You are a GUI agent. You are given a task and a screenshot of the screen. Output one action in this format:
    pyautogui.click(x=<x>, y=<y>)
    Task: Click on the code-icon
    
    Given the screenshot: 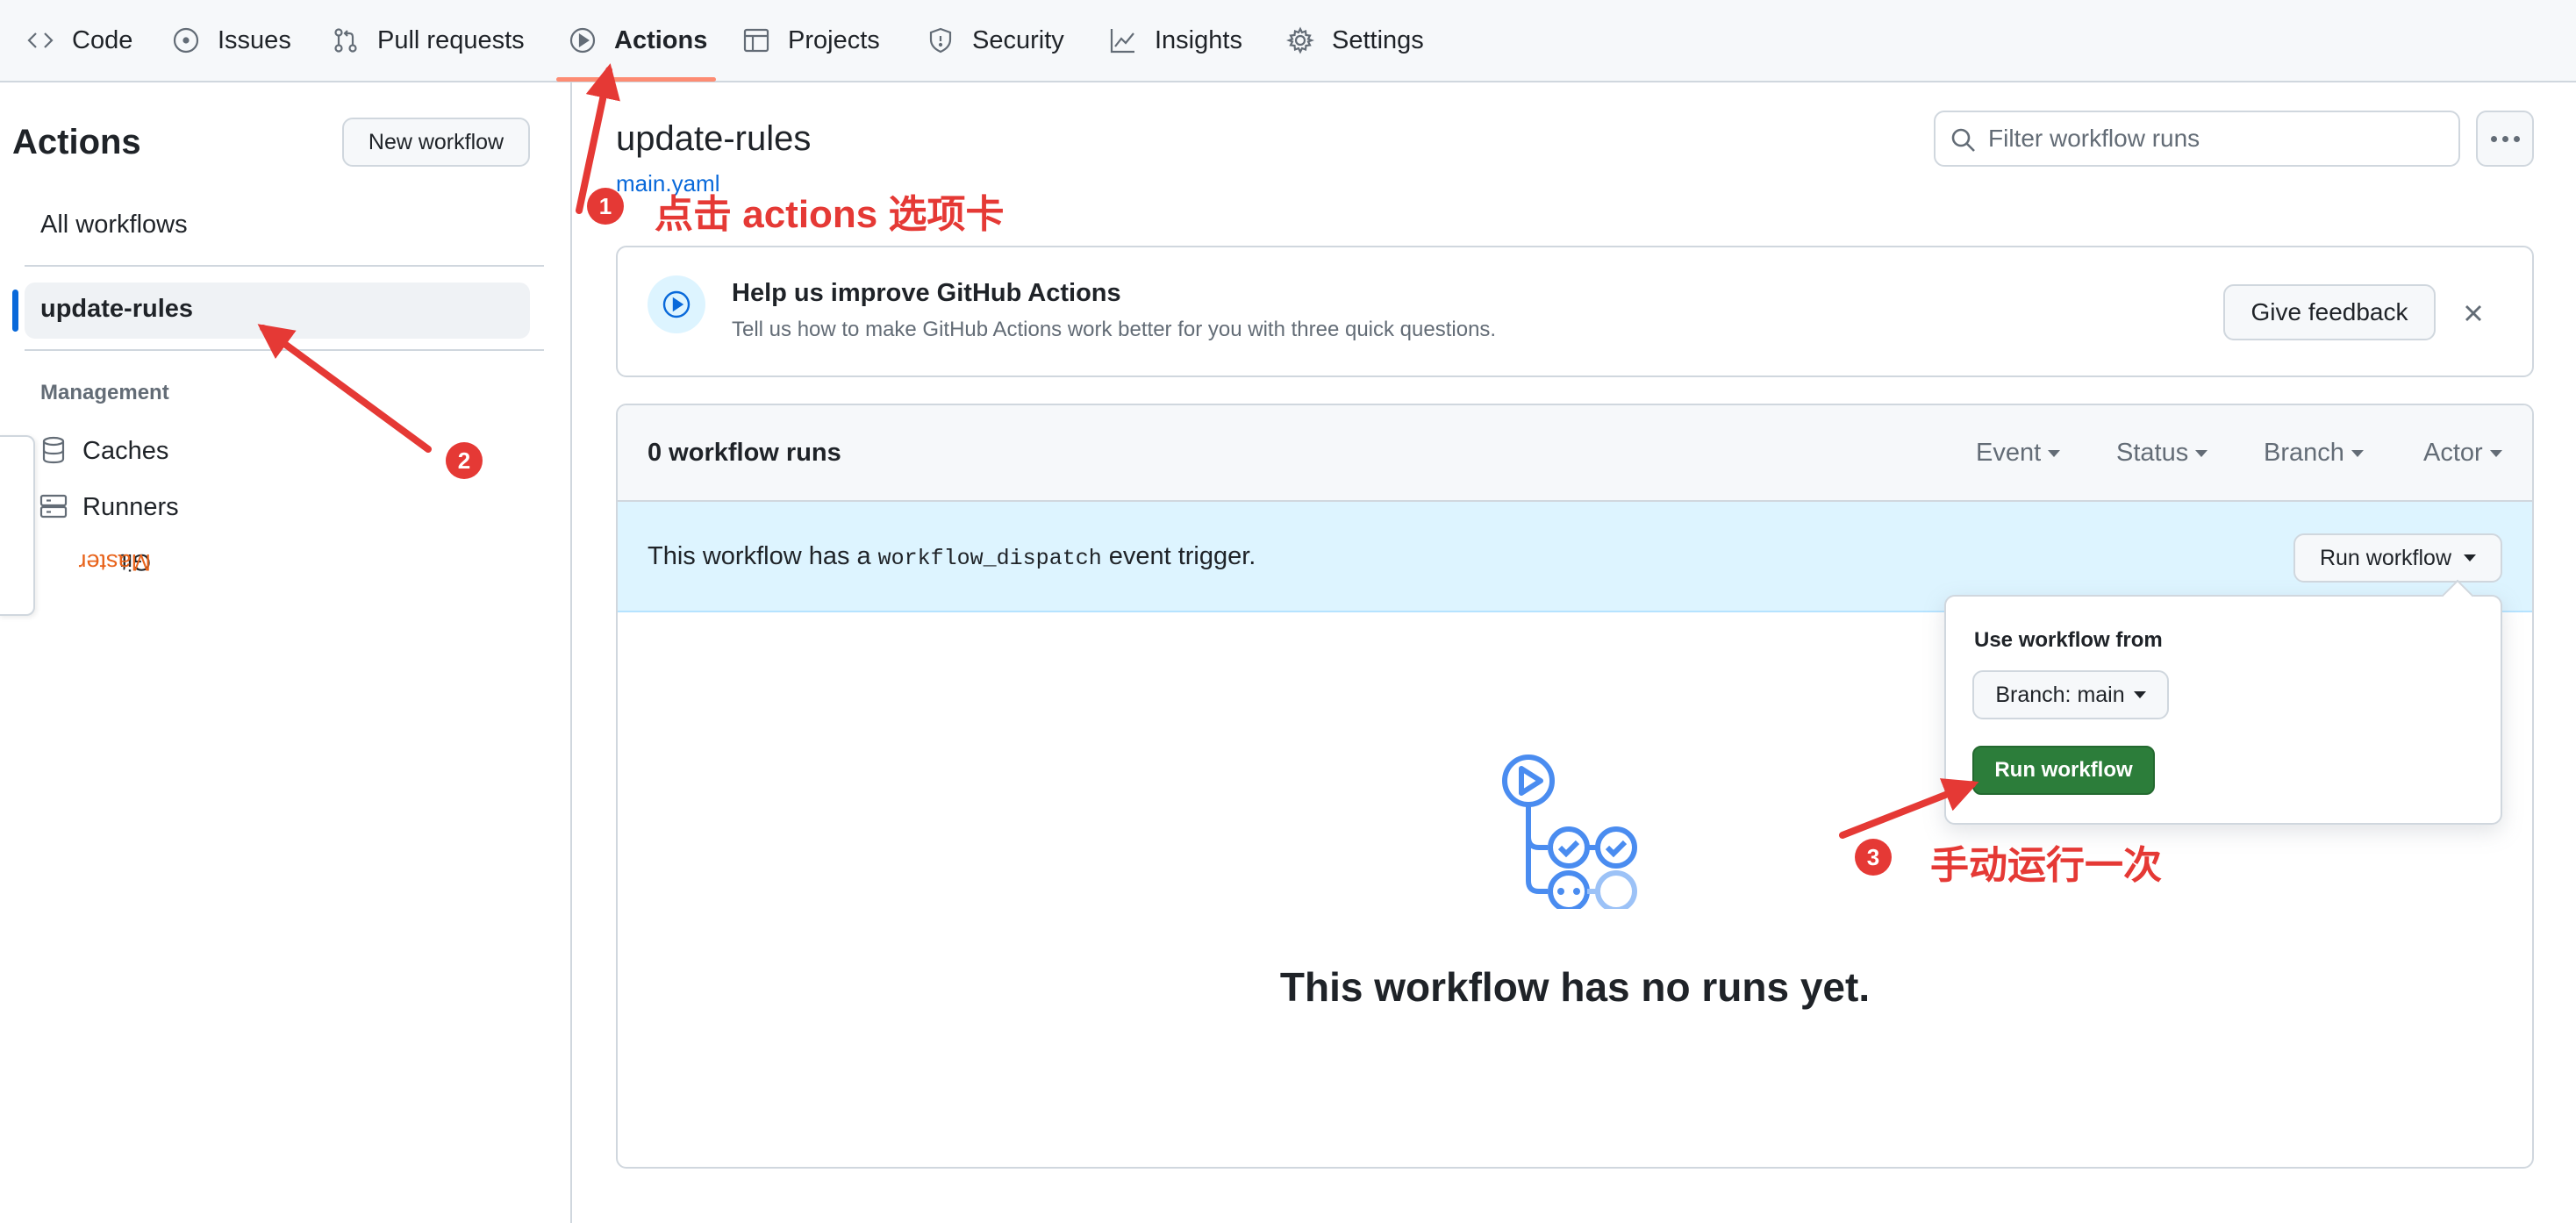 What is the action you would take?
    pyautogui.click(x=40, y=40)
    